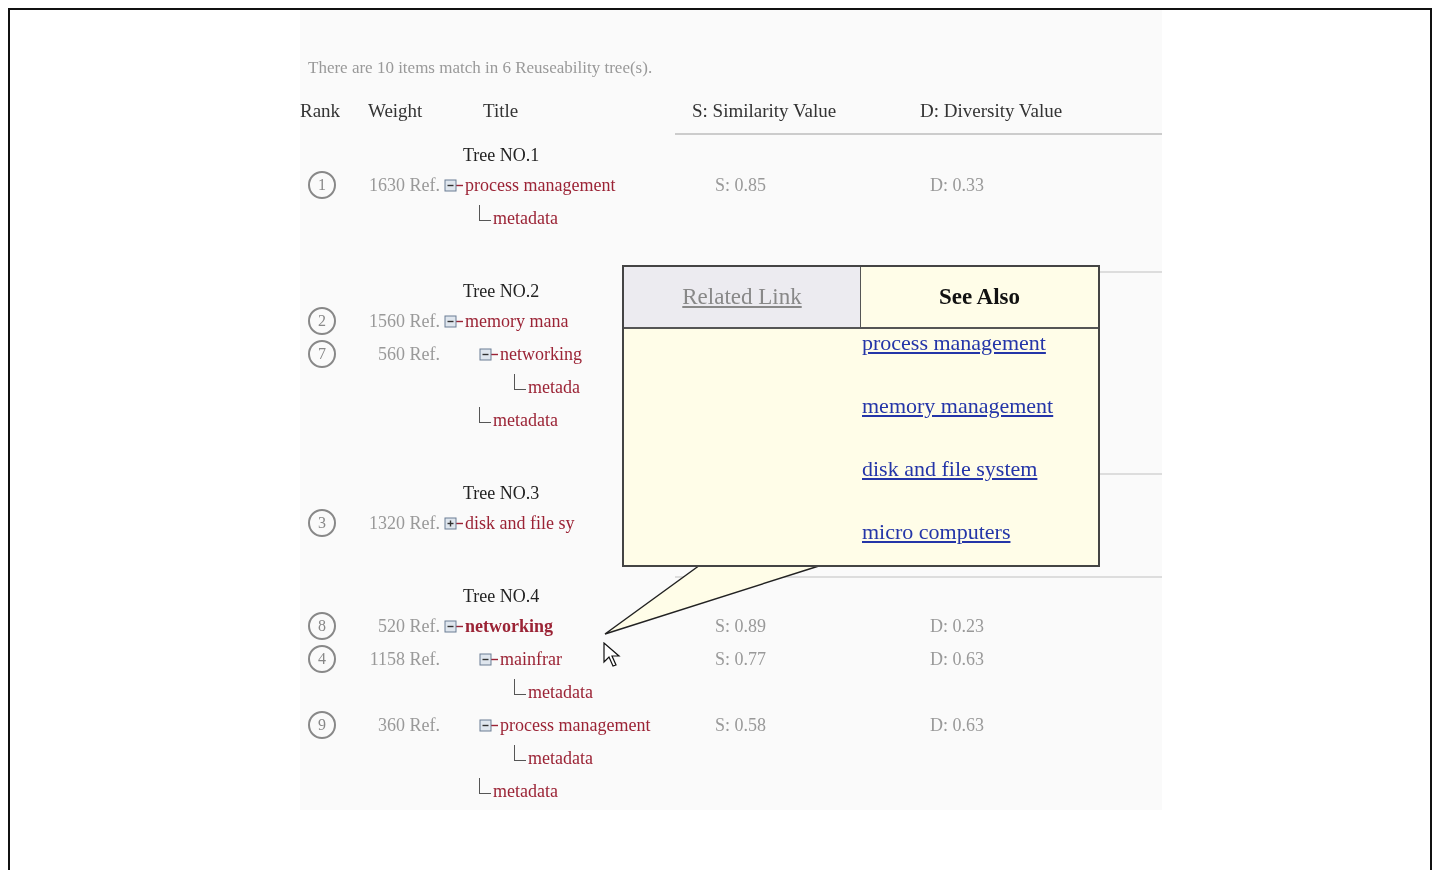 The width and height of the screenshot is (1440, 870). Describe the element at coordinates (531, 659) in the screenshot. I see `tree-node-label: mainfrar` at that location.